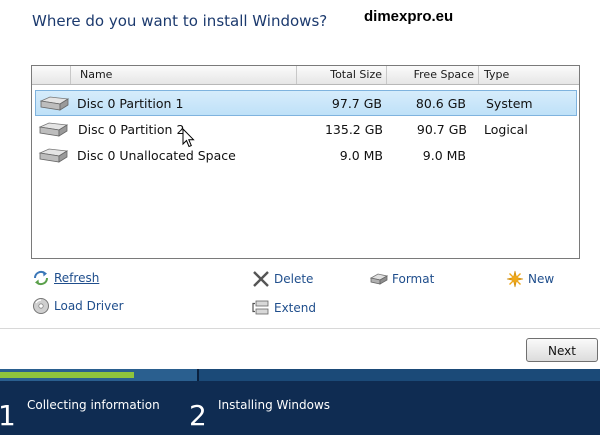  What do you see at coordinates (515, 279) in the screenshot?
I see `new-icon` at bounding box center [515, 279].